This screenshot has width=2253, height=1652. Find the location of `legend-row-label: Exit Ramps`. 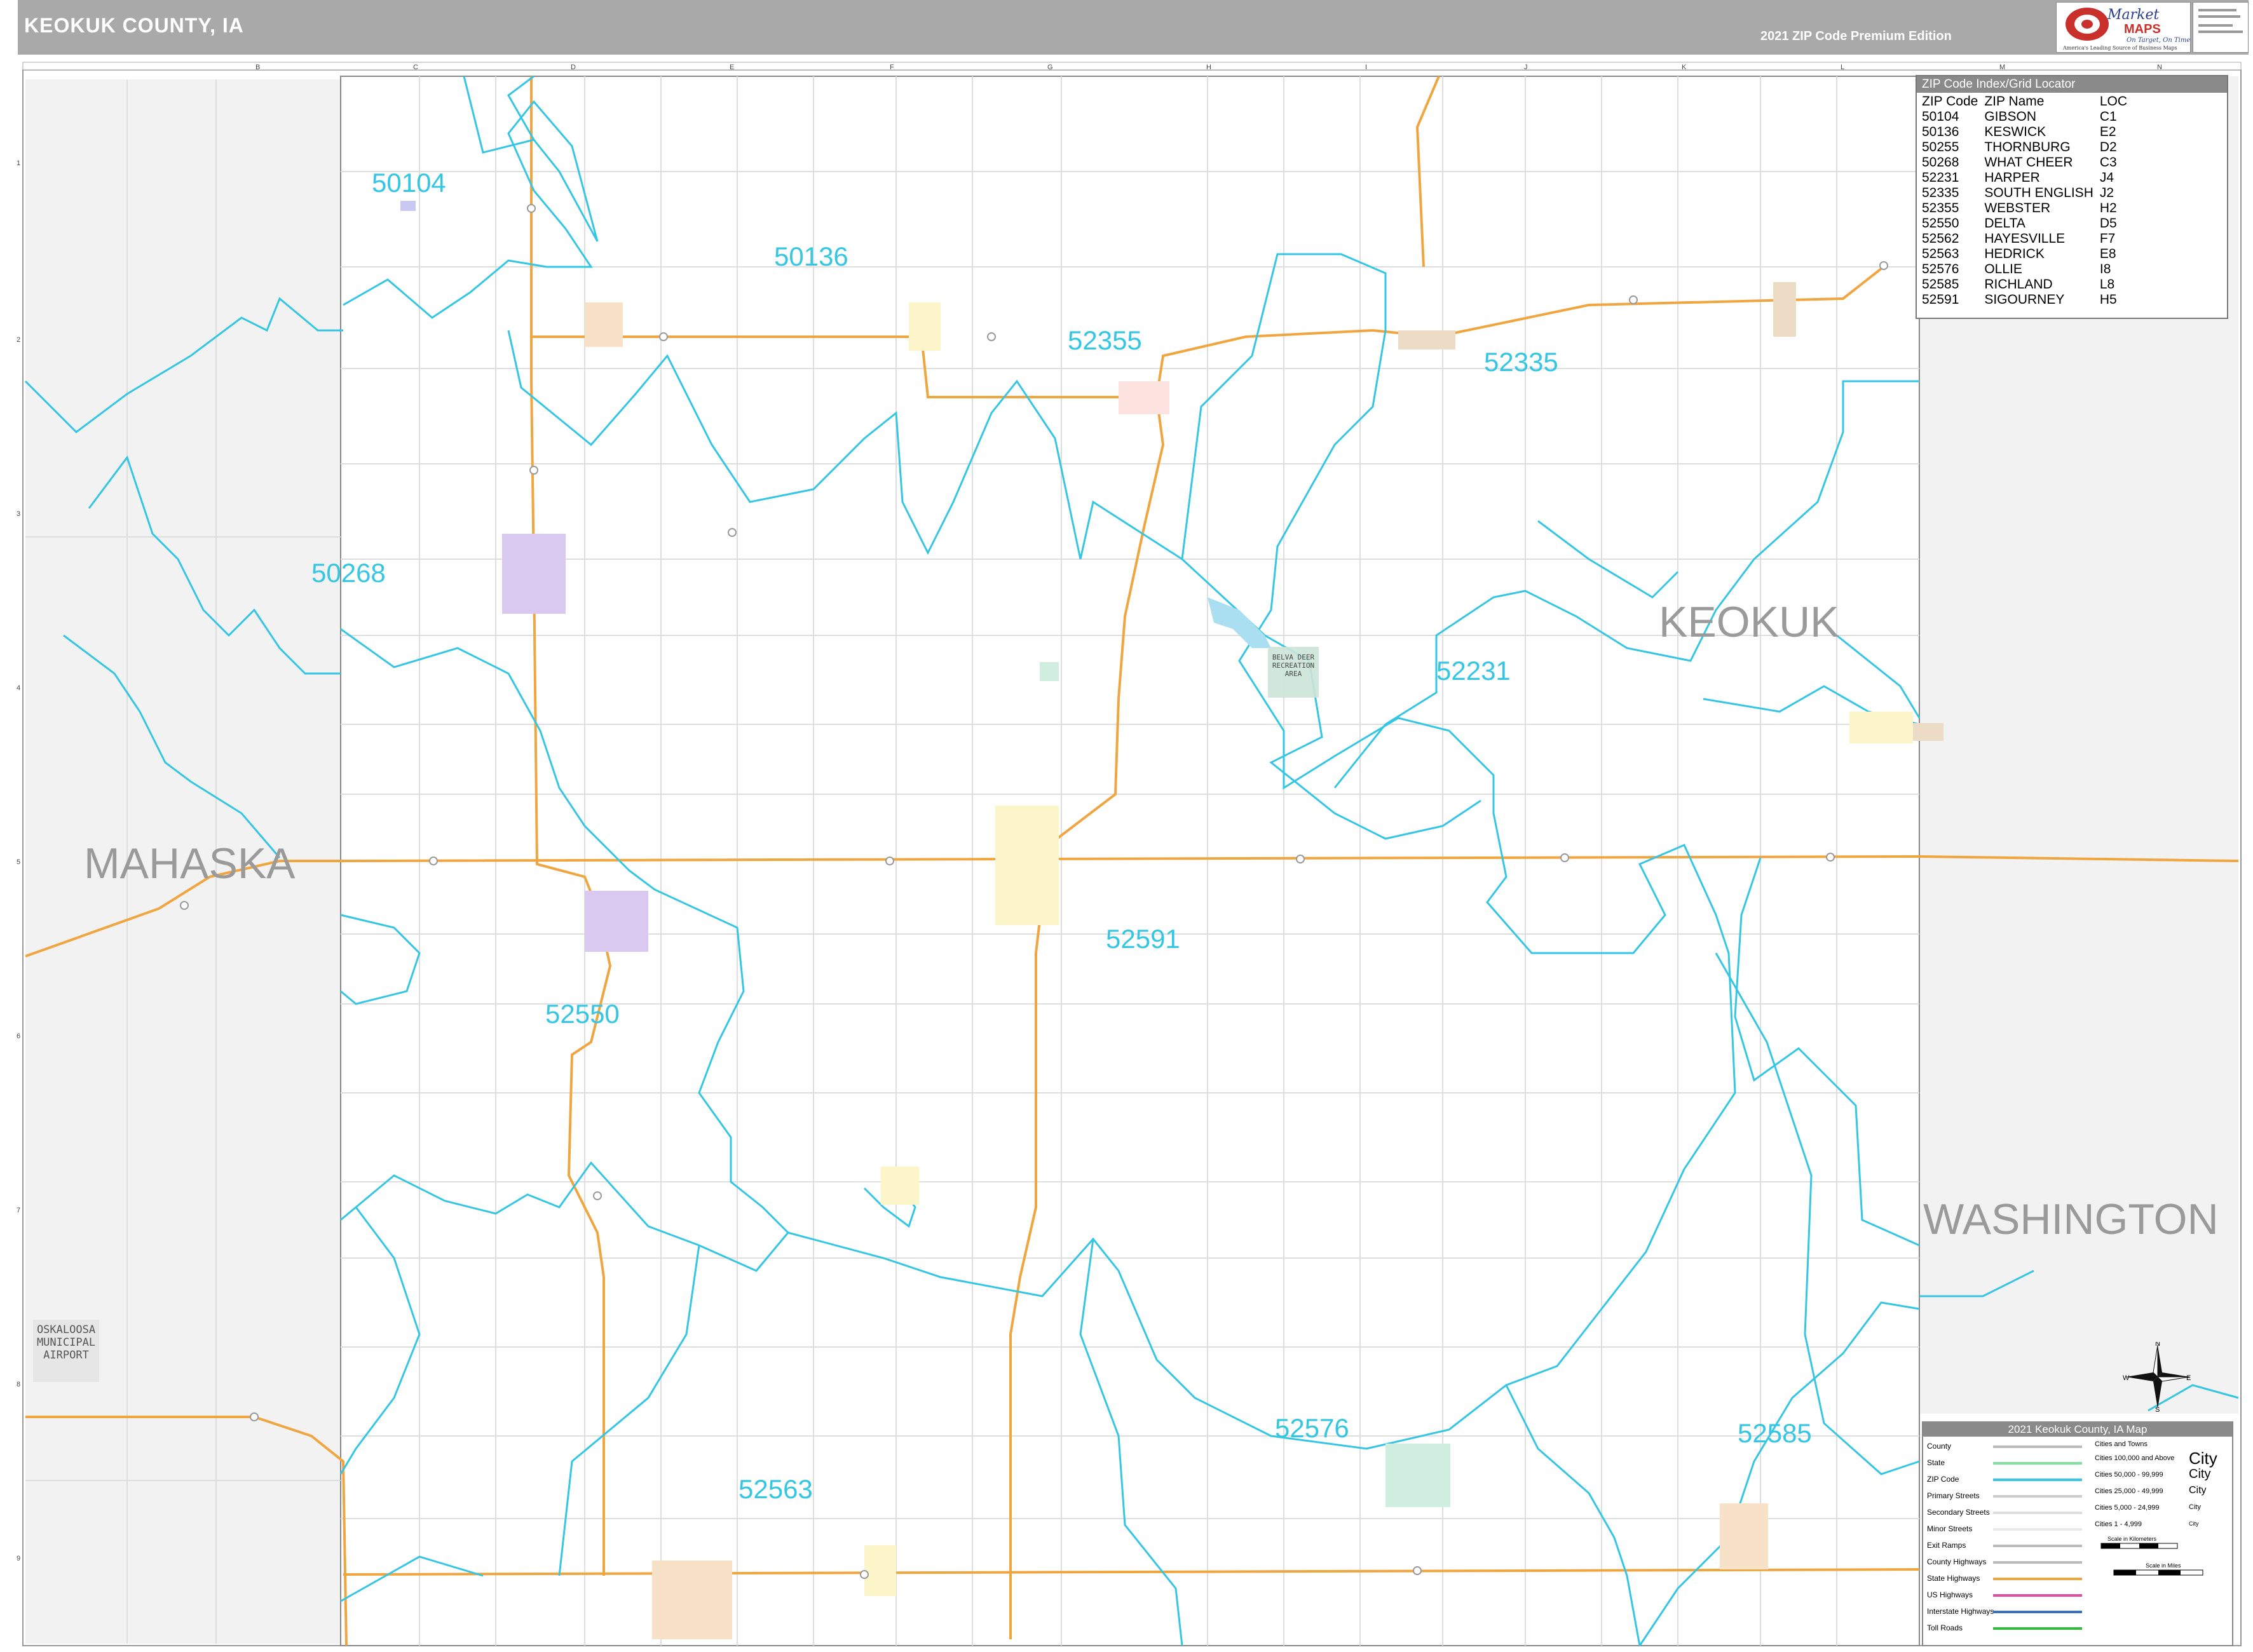

legend-row-label: Exit Ramps is located at coordinates (1946, 1546).